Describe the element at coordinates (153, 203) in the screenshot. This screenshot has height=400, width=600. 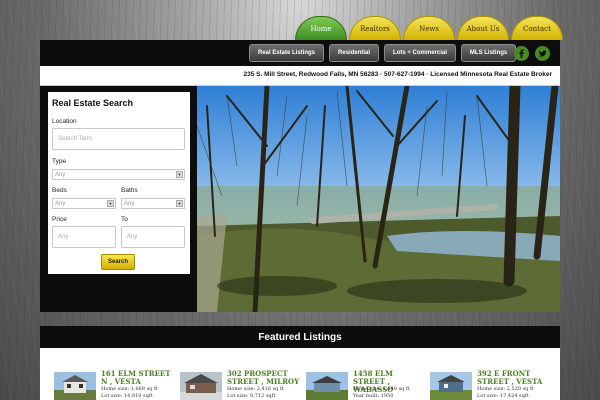
I see `baths-select: Any ▼` at that location.